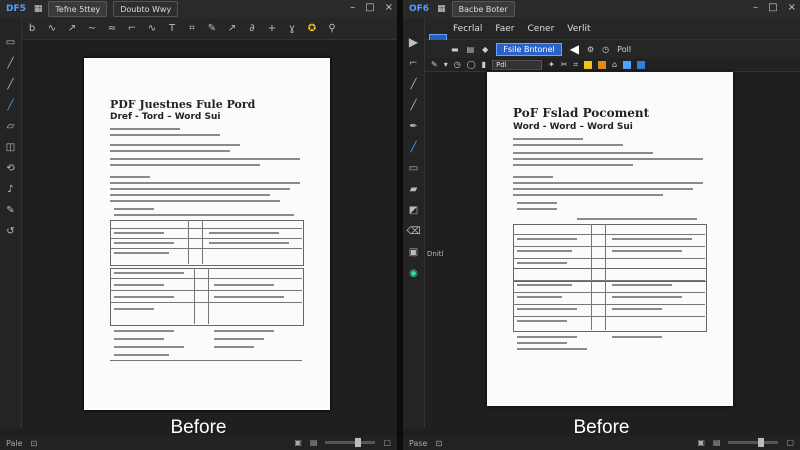 The height and width of the screenshot is (450, 800). Describe the element at coordinates (457, 64) in the screenshot. I see `clock2-icon: ◷` at that location.